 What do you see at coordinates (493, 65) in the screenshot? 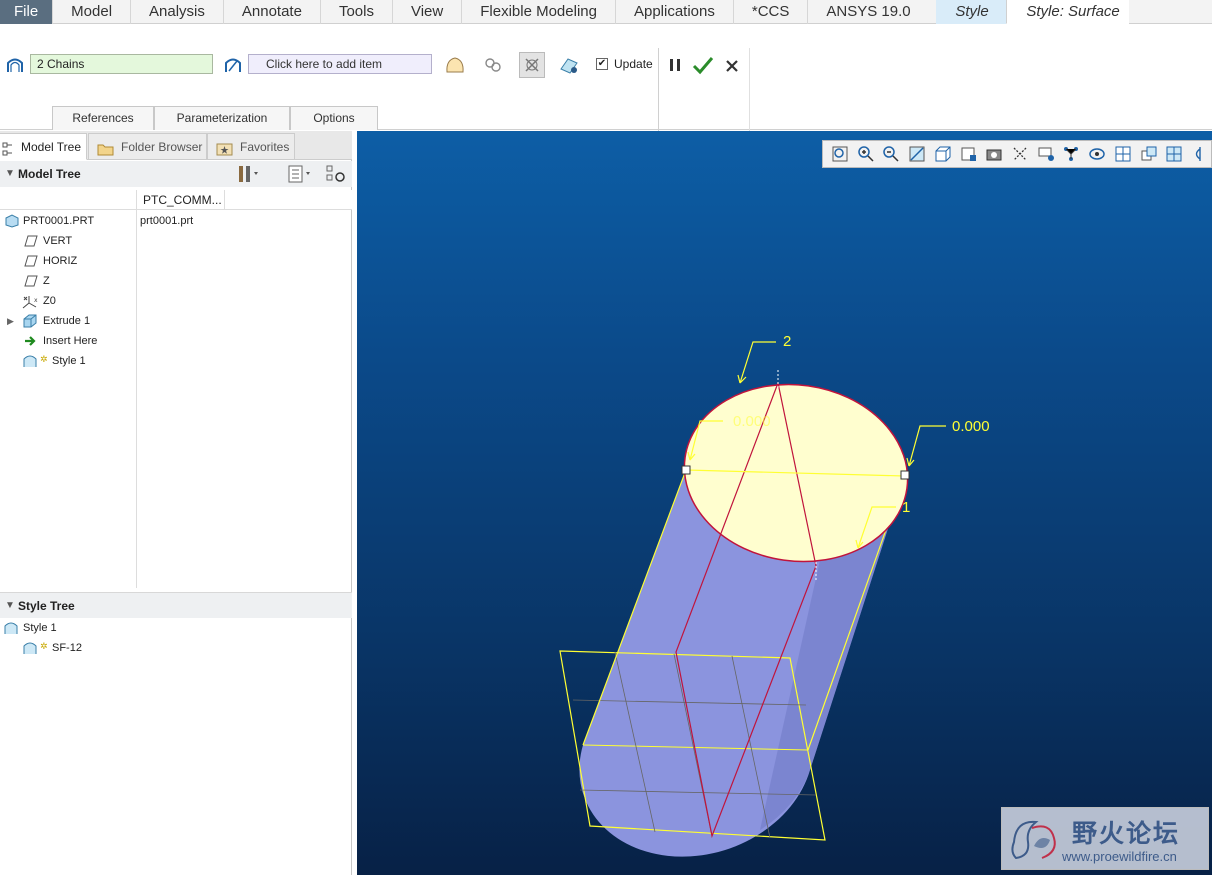
I see `connect-surface-icon` at bounding box center [493, 65].